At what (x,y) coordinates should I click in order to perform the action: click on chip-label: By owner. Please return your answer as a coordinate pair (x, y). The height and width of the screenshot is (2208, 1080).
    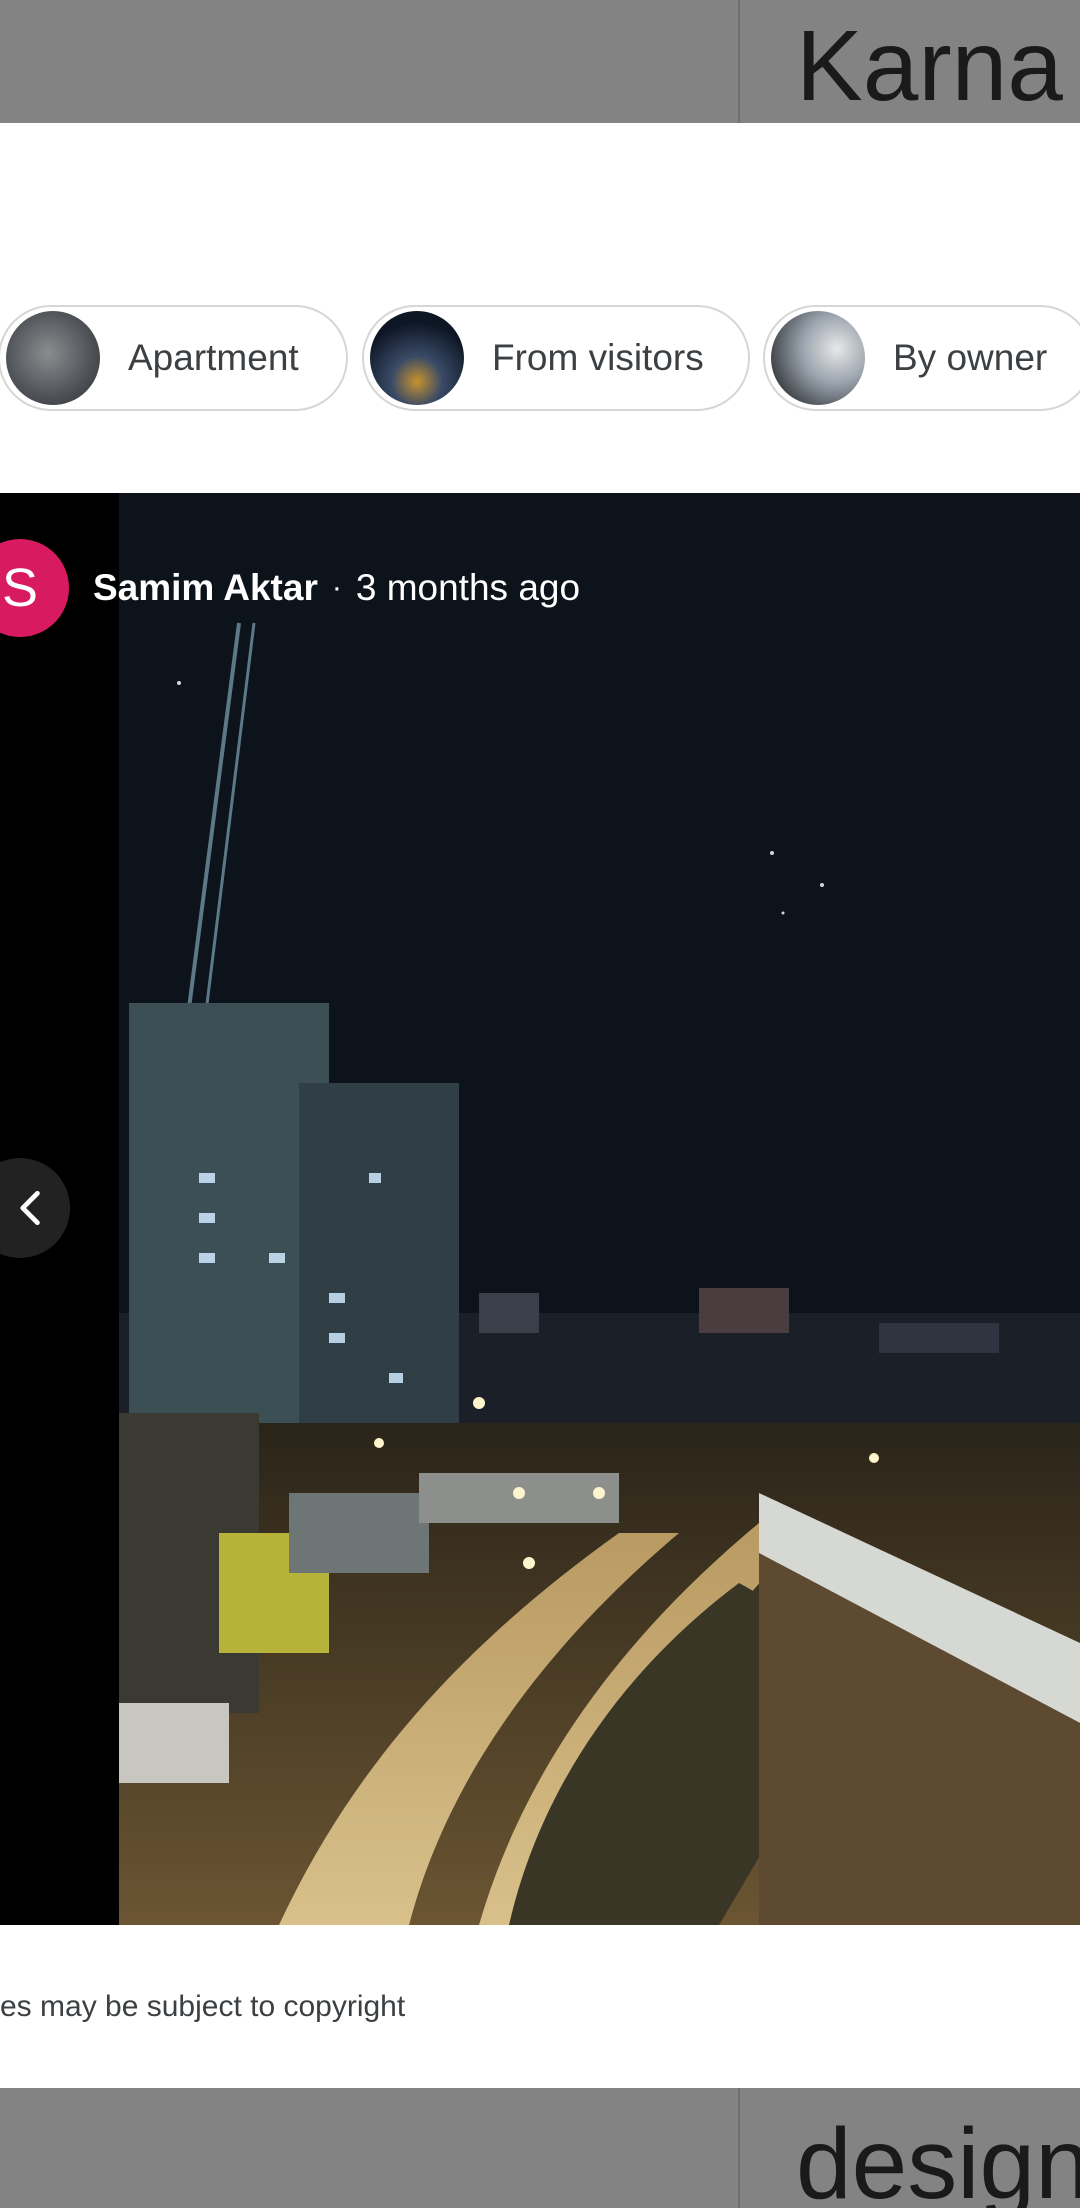
    Looking at the image, I should click on (970, 357).